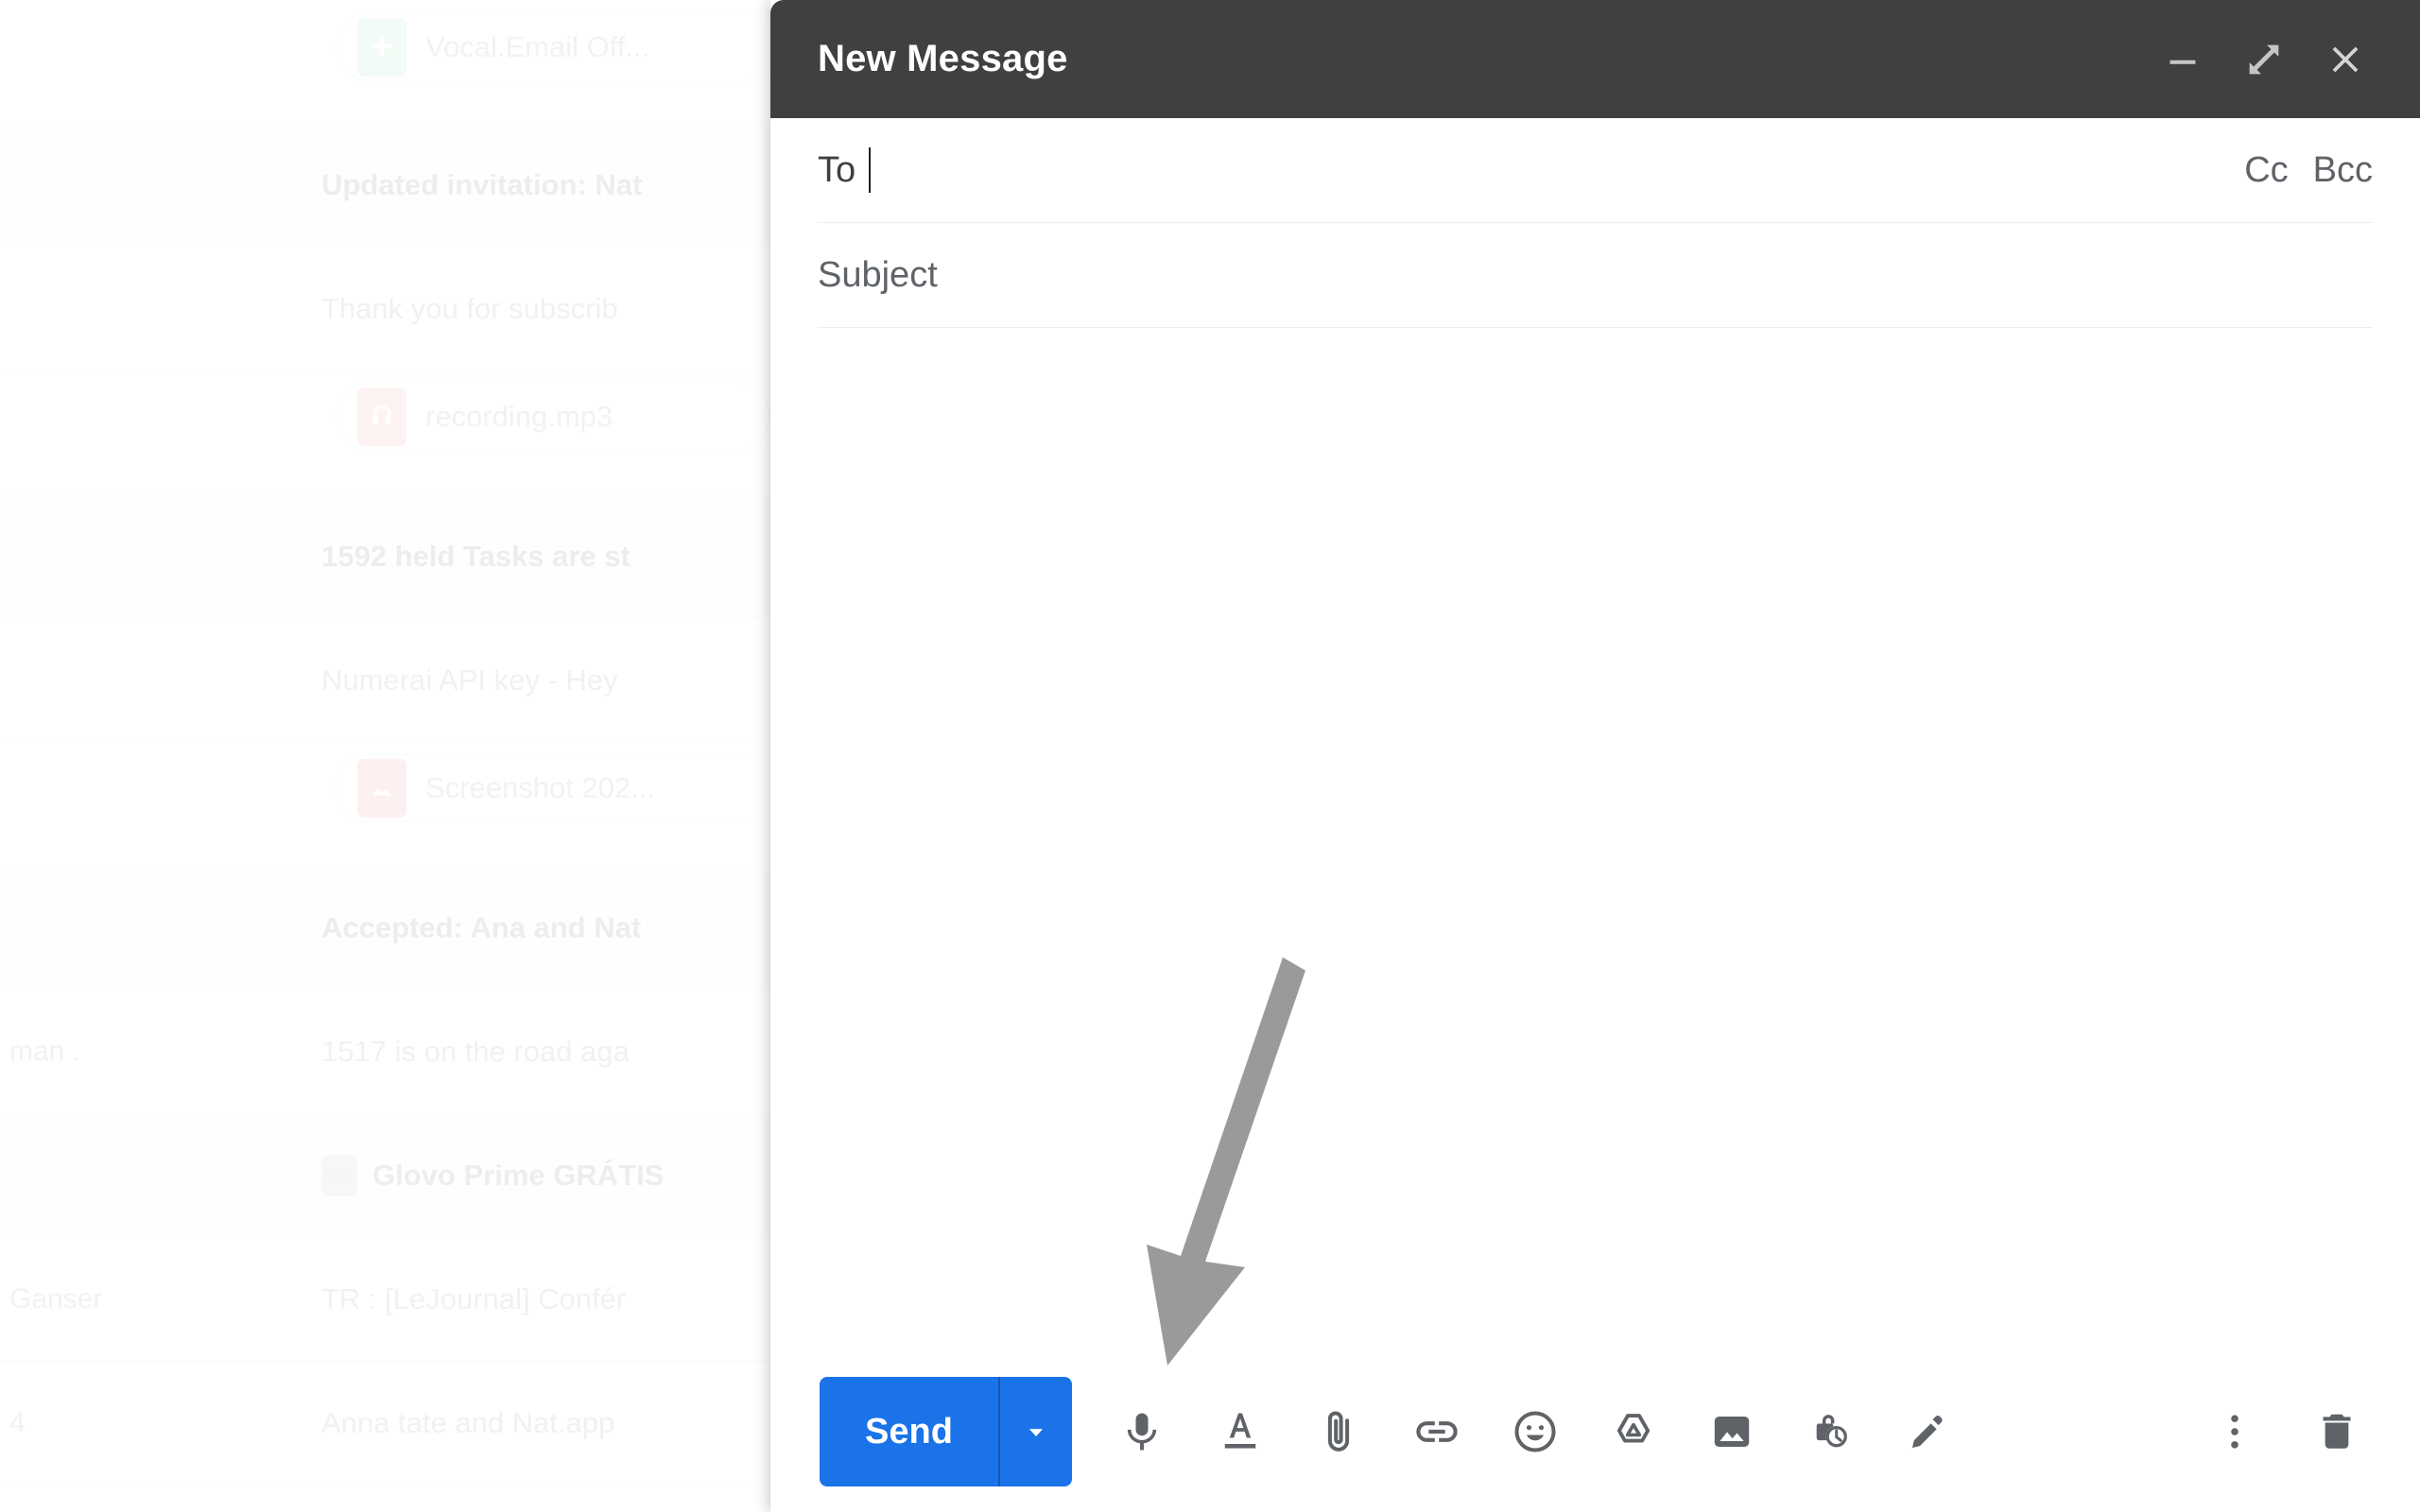 Image resolution: width=2420 pixels, height=1512 pixels. Describe the element at coordinates (2336, 1431) in the screenshot. I see `discard-draft-icon` at that location.